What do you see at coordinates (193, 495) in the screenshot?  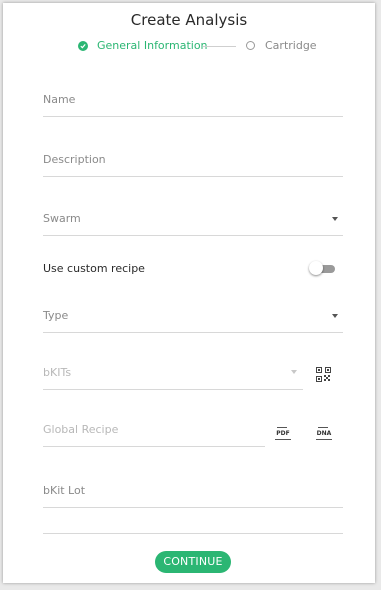 I see `bkit-lot-field: bKit Lot` at bounding box center [193, 495].